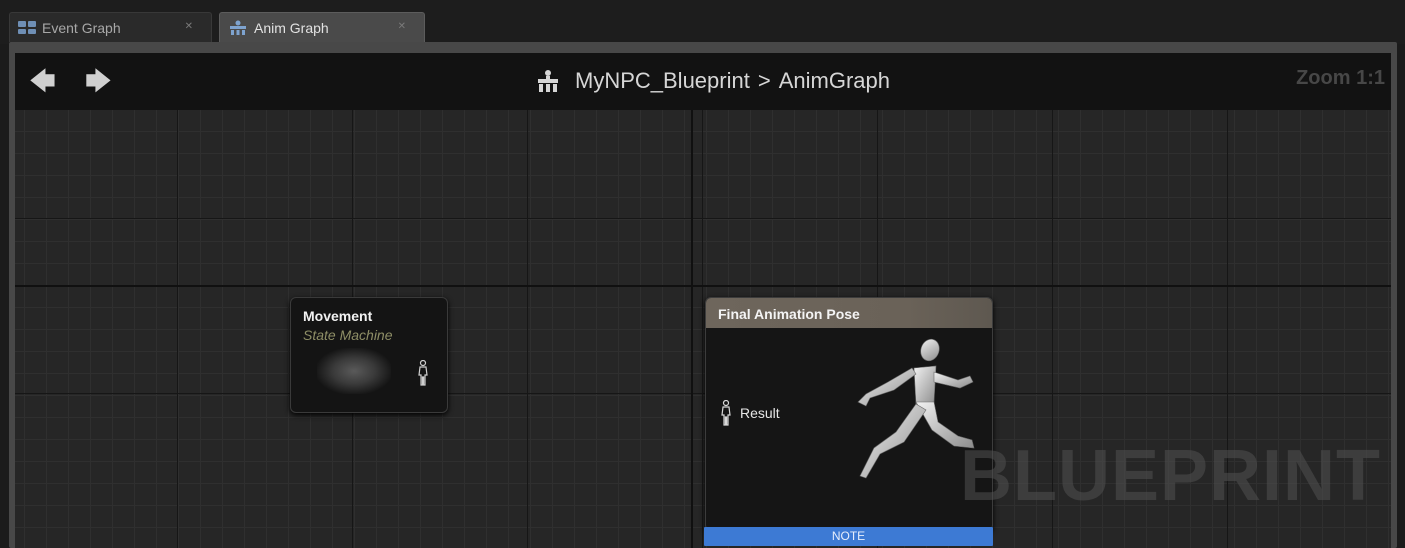  Describe the element at coordinates (98, 81) in the screenshot. I see `forward-arrow-icon: 🡆` at that location.